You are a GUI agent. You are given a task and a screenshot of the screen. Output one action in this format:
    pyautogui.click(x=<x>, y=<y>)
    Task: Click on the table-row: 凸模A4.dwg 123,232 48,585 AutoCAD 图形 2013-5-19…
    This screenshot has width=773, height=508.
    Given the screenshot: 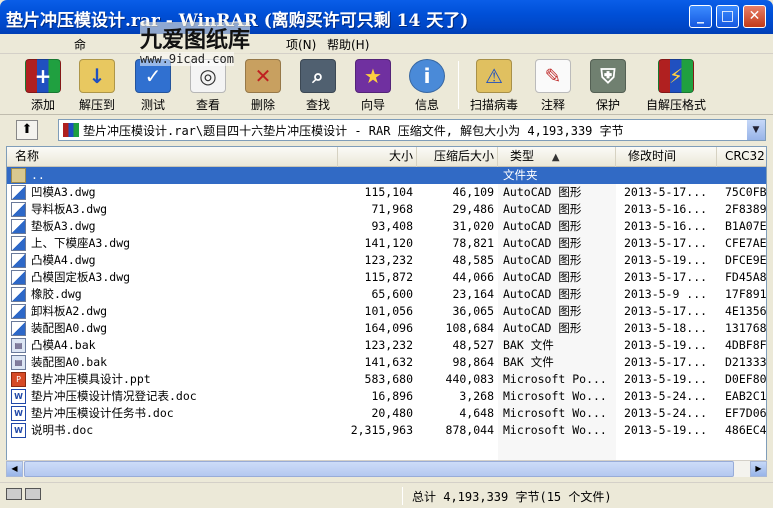 What is the action you would take?
    pyautogui.click(x=386, y=260)
    